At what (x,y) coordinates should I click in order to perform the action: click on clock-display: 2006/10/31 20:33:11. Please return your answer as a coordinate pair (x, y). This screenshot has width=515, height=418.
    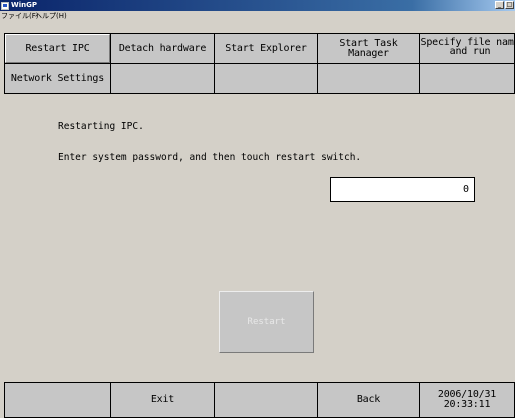
    Looking at the image, I should click on (467, 400).